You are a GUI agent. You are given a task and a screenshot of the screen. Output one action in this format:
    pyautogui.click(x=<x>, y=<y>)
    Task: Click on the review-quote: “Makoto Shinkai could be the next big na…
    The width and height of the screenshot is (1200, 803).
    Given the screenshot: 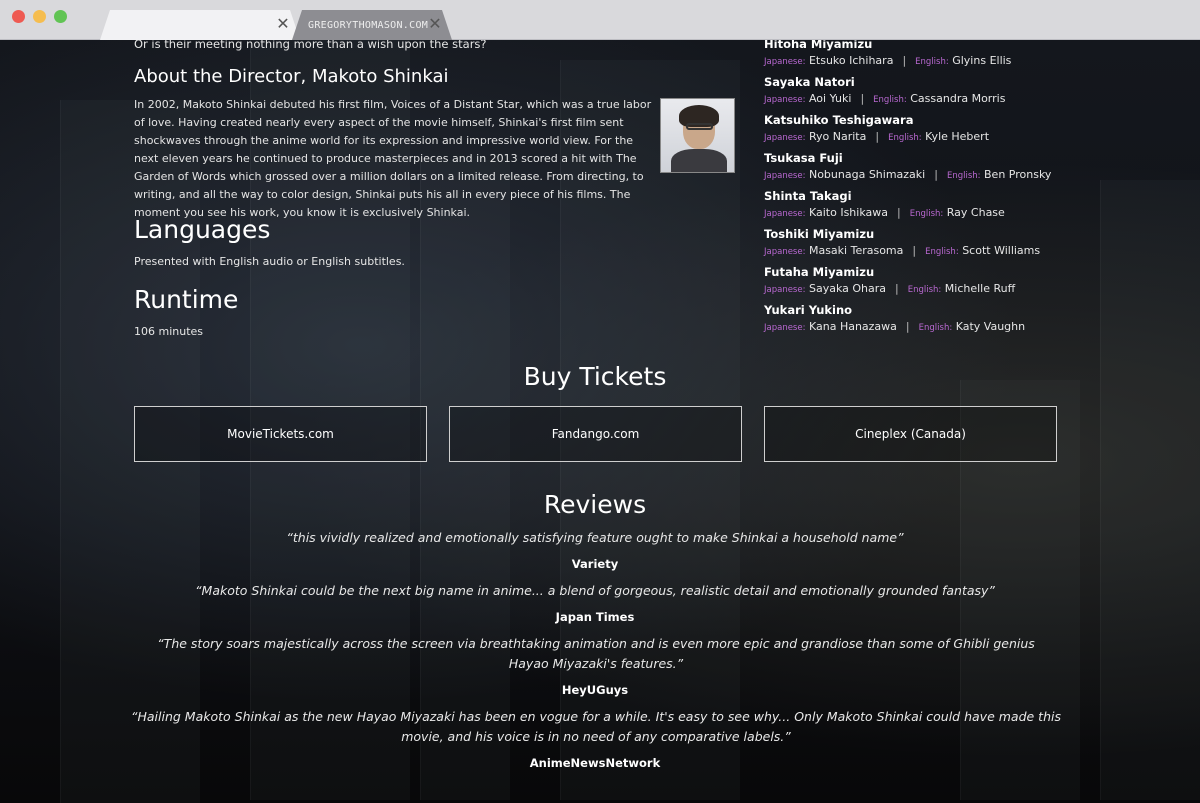 What is the action you would take?
    pyautogui.click(x=595, y=590)
    